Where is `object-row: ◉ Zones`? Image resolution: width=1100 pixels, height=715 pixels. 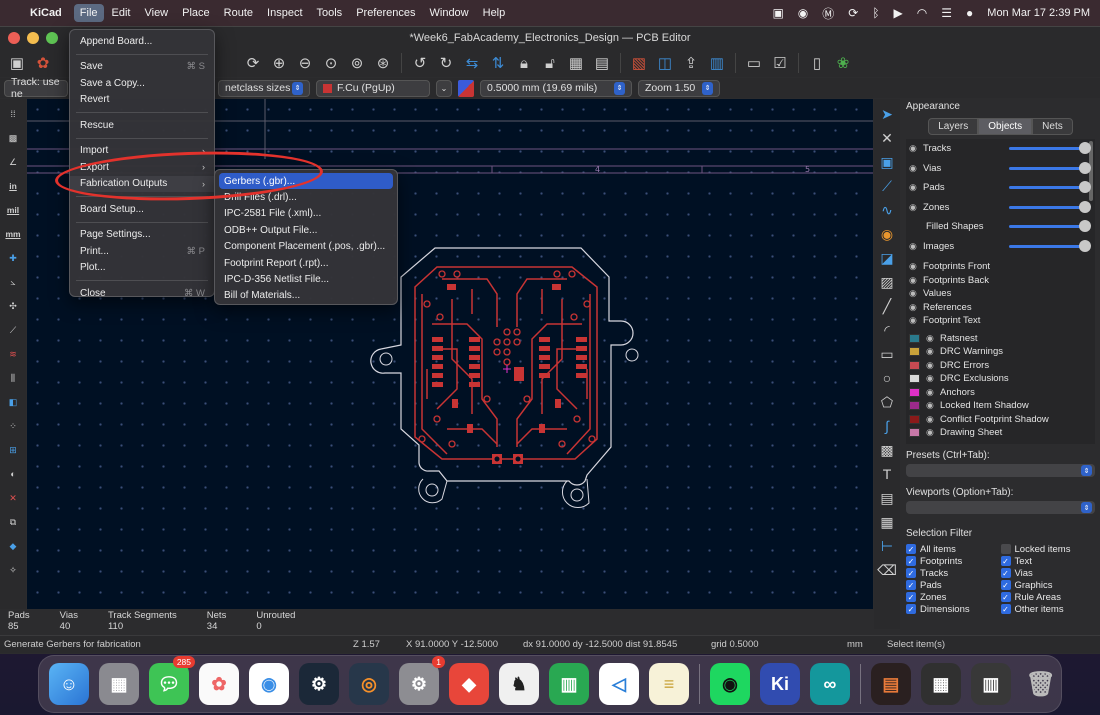
object-row: ◉ Zones is located at coordinates (1000, 208).